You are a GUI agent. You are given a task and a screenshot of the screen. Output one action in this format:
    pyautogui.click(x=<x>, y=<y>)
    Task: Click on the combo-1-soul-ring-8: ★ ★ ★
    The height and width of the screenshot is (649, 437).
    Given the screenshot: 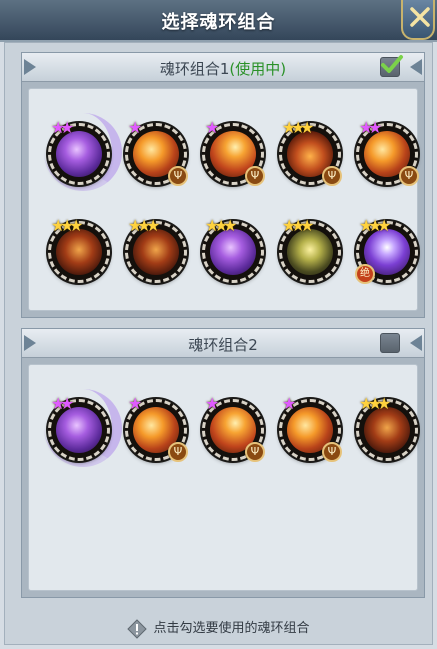 What is the action you would take?
    pyautogui.click(x=233, y=249)
    